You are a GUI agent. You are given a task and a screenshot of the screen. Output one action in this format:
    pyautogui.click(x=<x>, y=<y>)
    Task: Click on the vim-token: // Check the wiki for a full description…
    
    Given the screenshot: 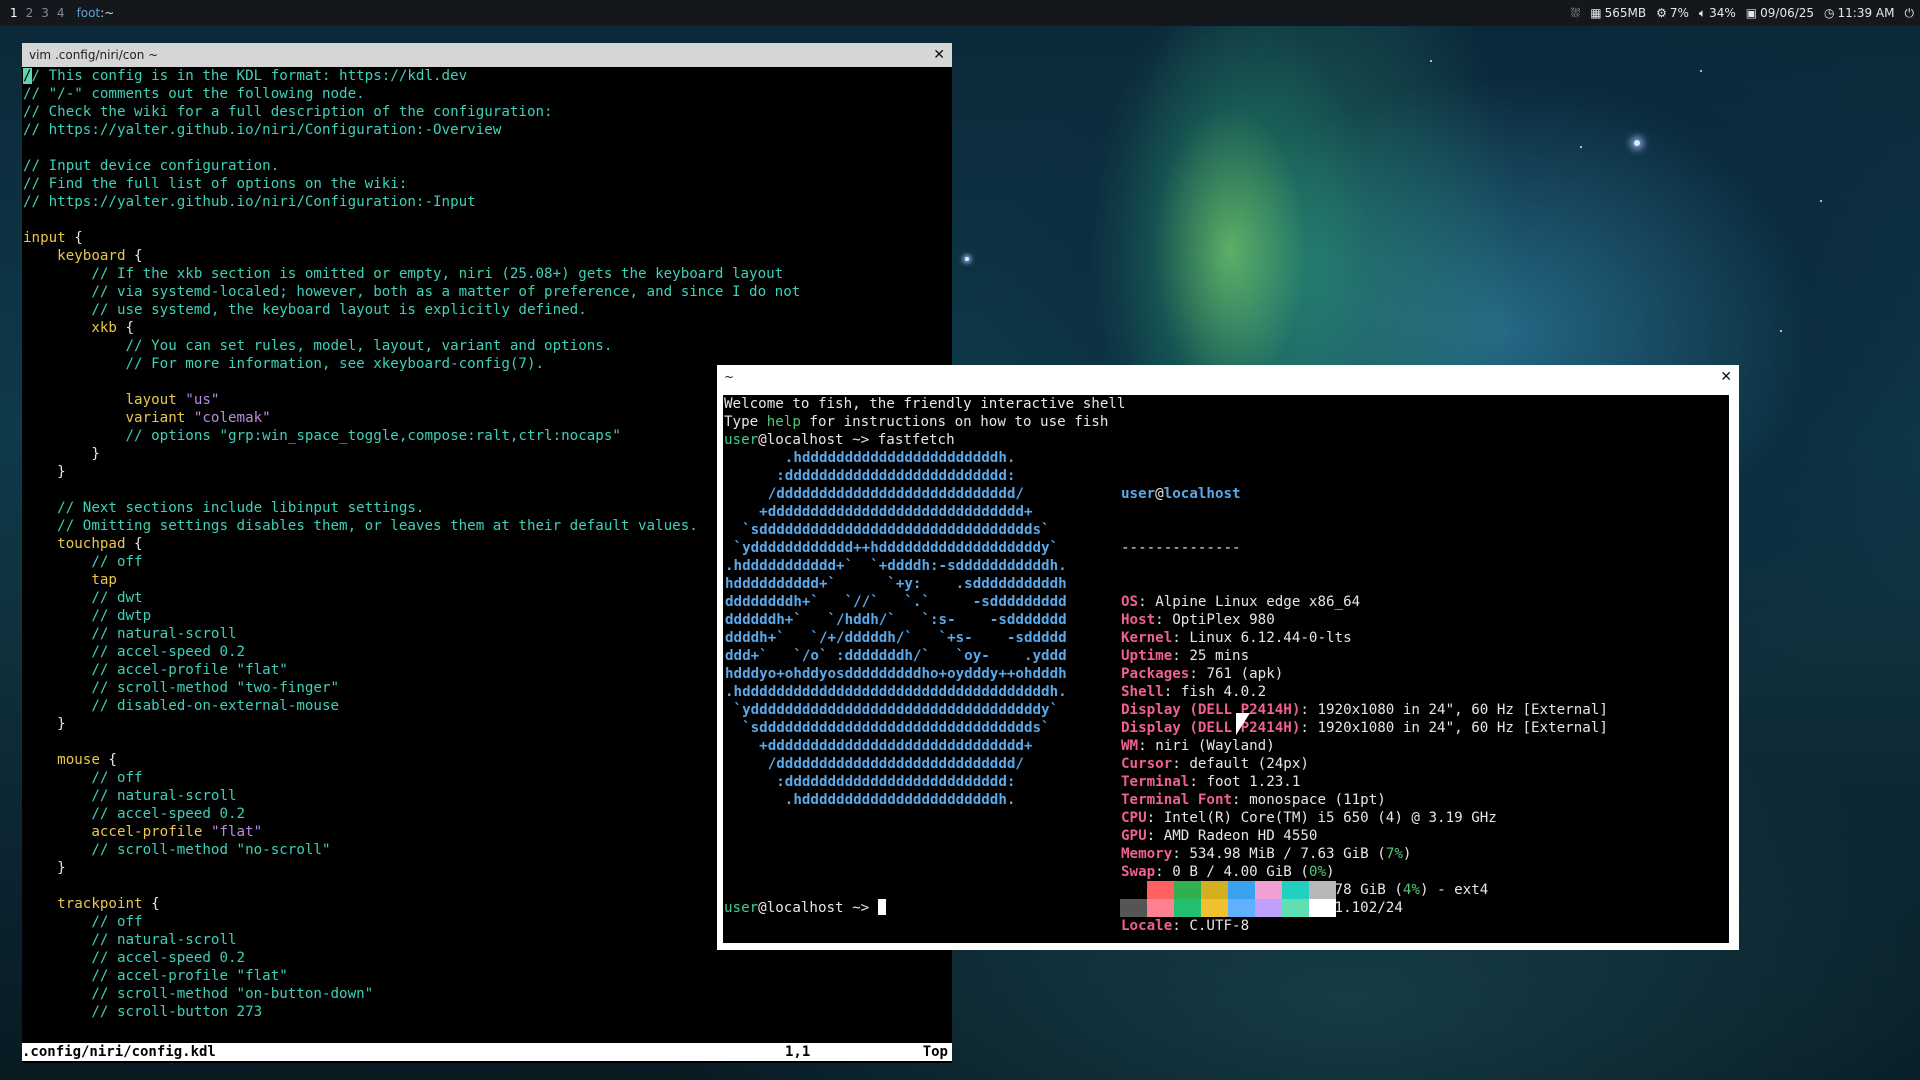 What is the action you would take?
    pyautogui.click(x=288, y=112)
    